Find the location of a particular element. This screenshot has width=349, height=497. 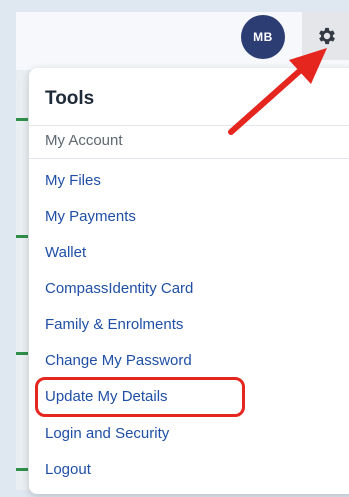

menu-item-compass-identity-card: CompassIdentity Card is located at coordinates (119, 288).